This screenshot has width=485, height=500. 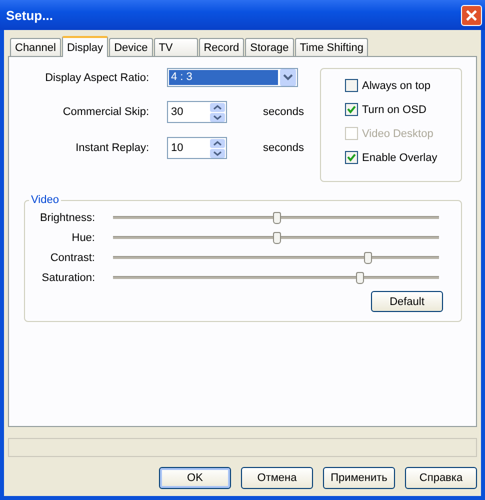 I want to click on group-title: Video, so click(x=45, y=200).